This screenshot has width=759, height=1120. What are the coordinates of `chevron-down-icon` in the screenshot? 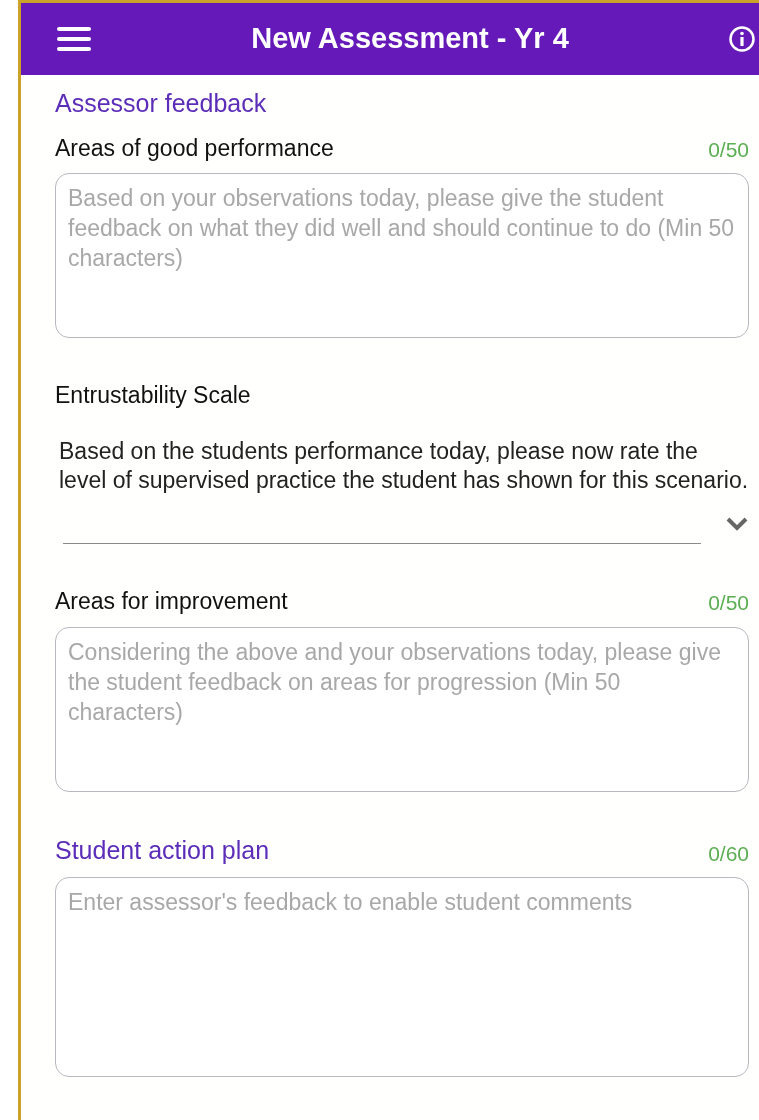 It's located at (737, 524).